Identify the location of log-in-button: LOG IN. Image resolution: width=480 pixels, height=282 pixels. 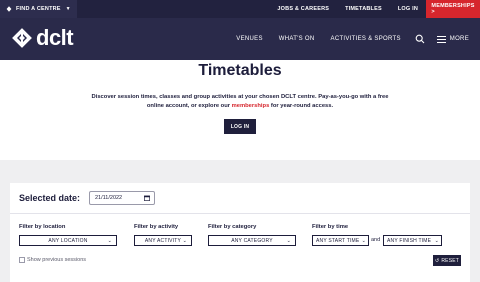
(240, 126).